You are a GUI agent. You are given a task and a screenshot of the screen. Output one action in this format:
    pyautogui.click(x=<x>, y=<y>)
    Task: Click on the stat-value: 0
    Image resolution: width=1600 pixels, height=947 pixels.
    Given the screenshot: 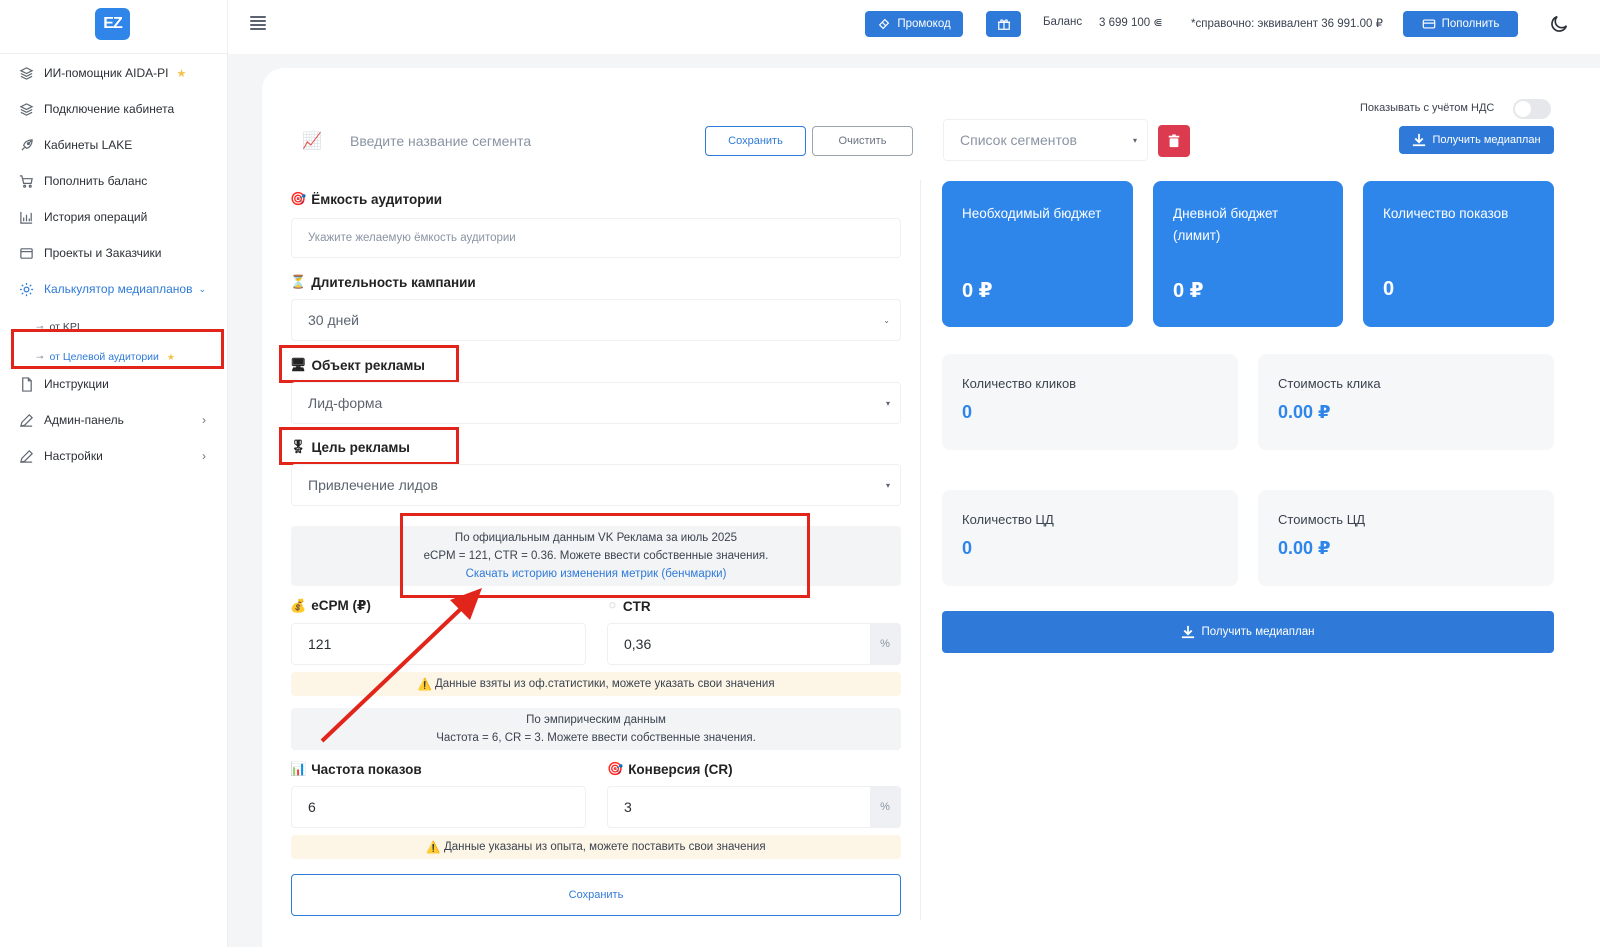 What is the action you would take?
    pyautogui.click(x=1389, y=289)
    